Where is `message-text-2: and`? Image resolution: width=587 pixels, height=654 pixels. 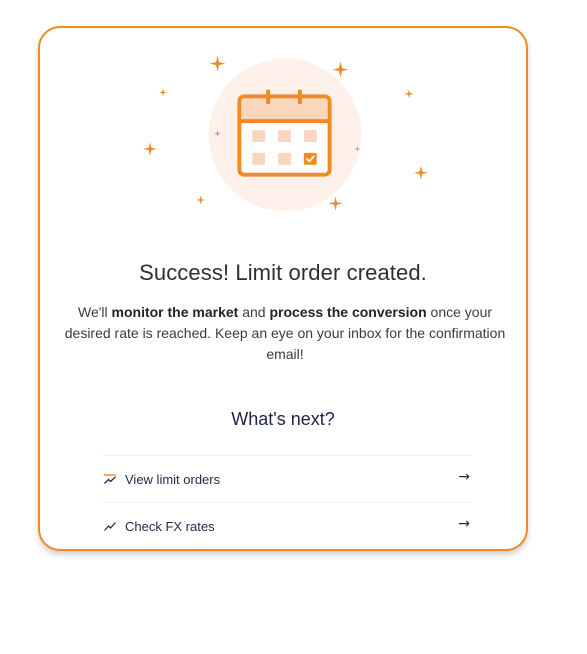 message-text-2: and is located at coordinates (254, 312).